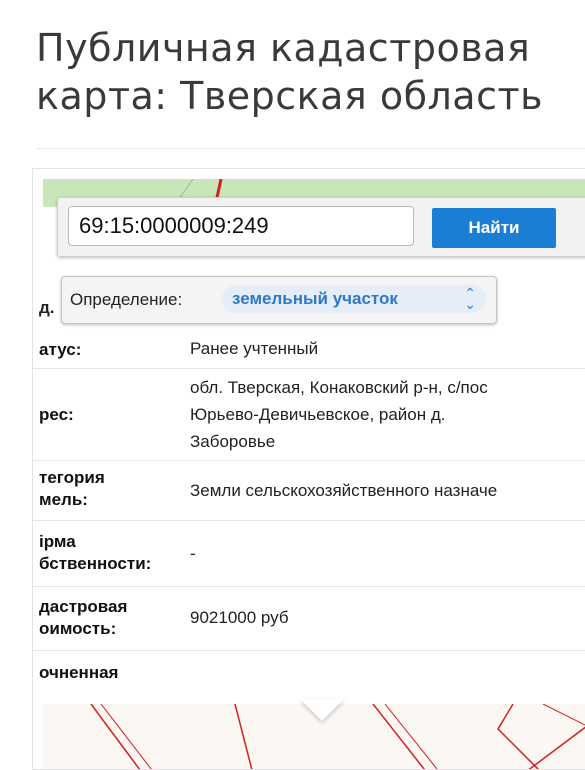 This screenshot has height=770, width=585. What do you see at coordinates (494, 228) in the screenshot?
I see `search-button: Найти` at bounding box center [494, 228].